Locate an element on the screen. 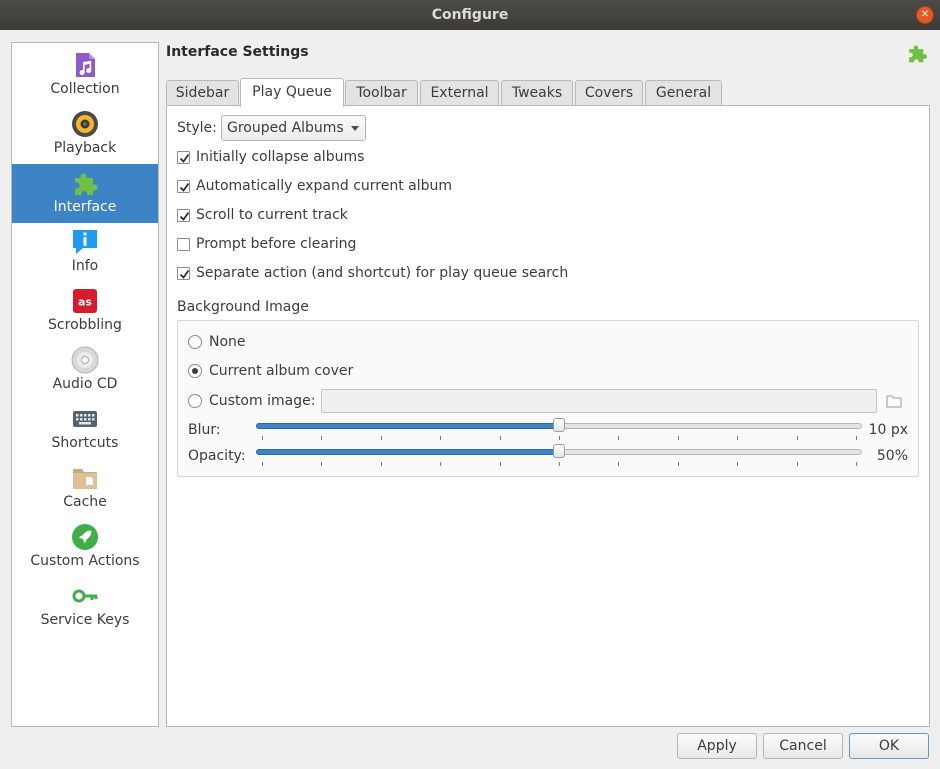 The height and width of the screenshot is (769, 940). background-album-cover-label: Current album cover is located at coordinates (281, 371).